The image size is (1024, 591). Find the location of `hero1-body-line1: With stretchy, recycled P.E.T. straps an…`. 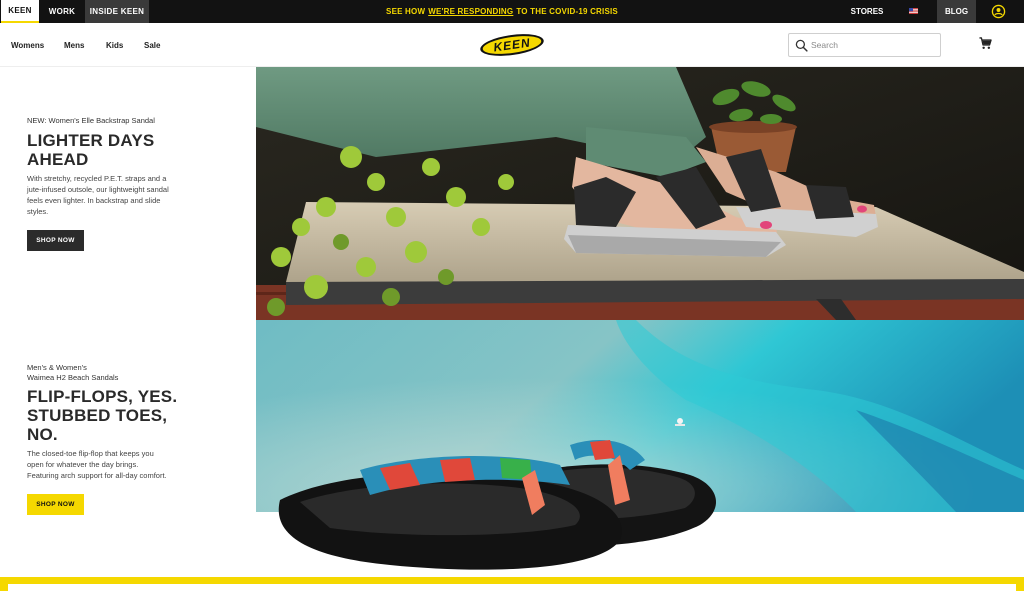

hero1-body-line1: With stretchy, recycled P.E.T. straps an… is located at coordinates (97, 178).